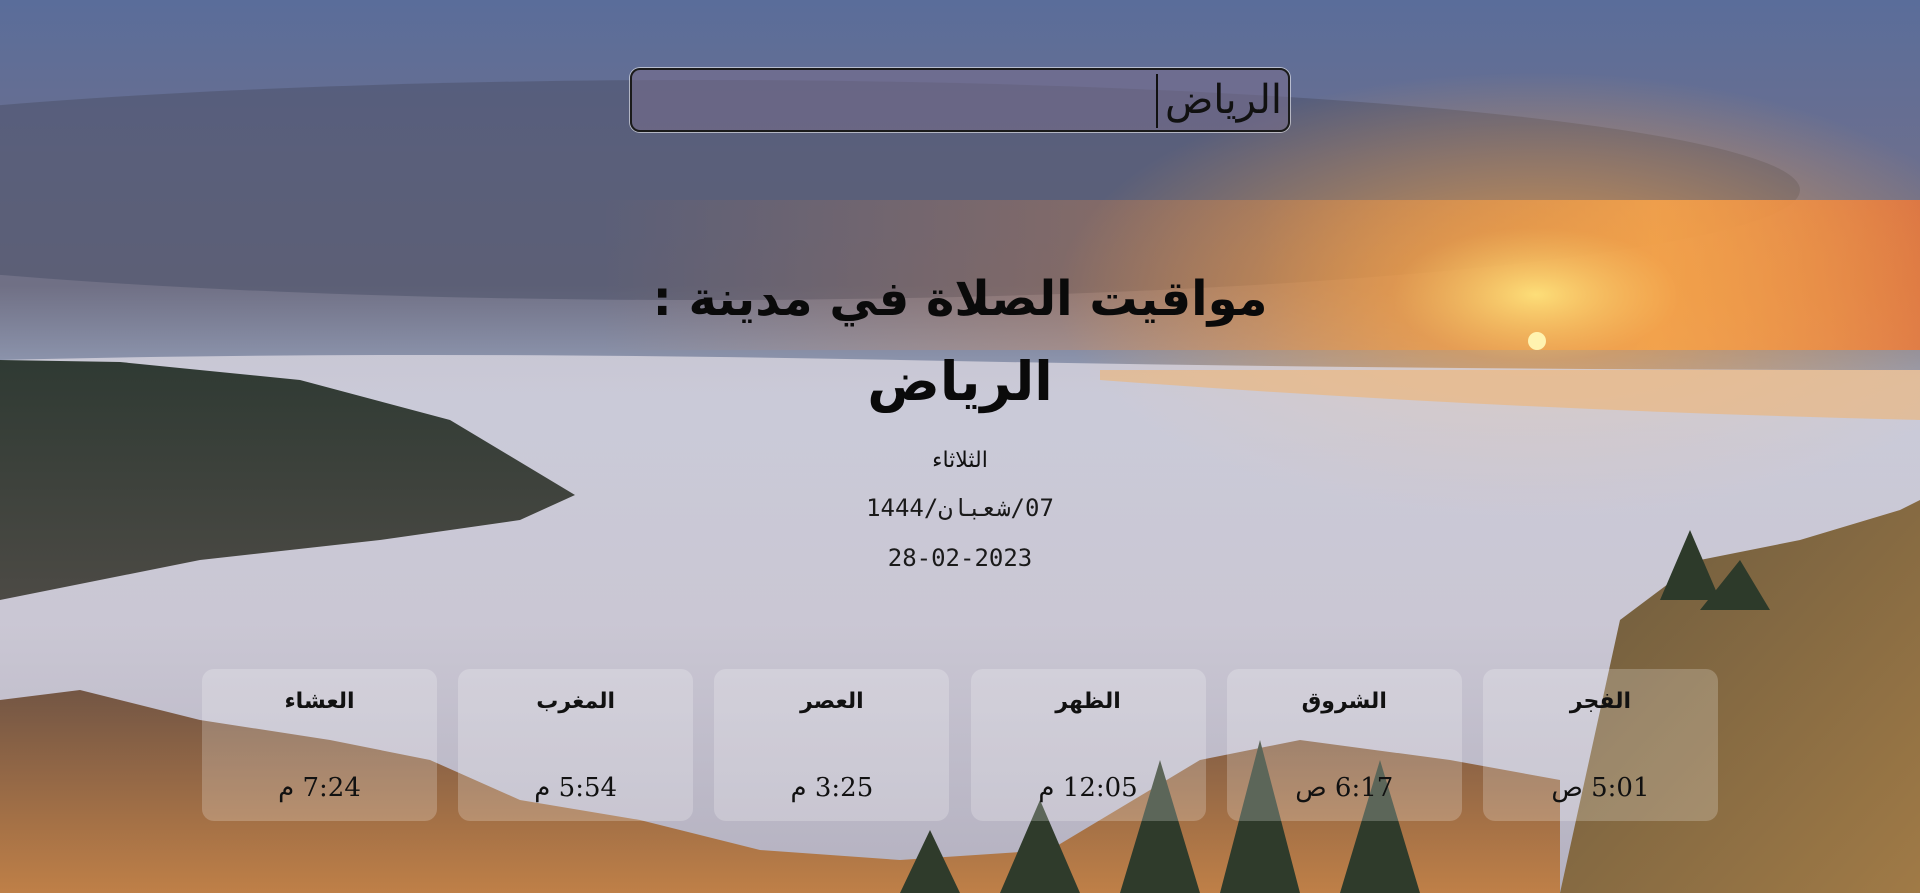 The width and height of the screenshot is (1920, 893). What do you see at coordinates (576, 701) in the screenshot?
I see `prayer-name: المغرب` at bounding box center [576, 701].